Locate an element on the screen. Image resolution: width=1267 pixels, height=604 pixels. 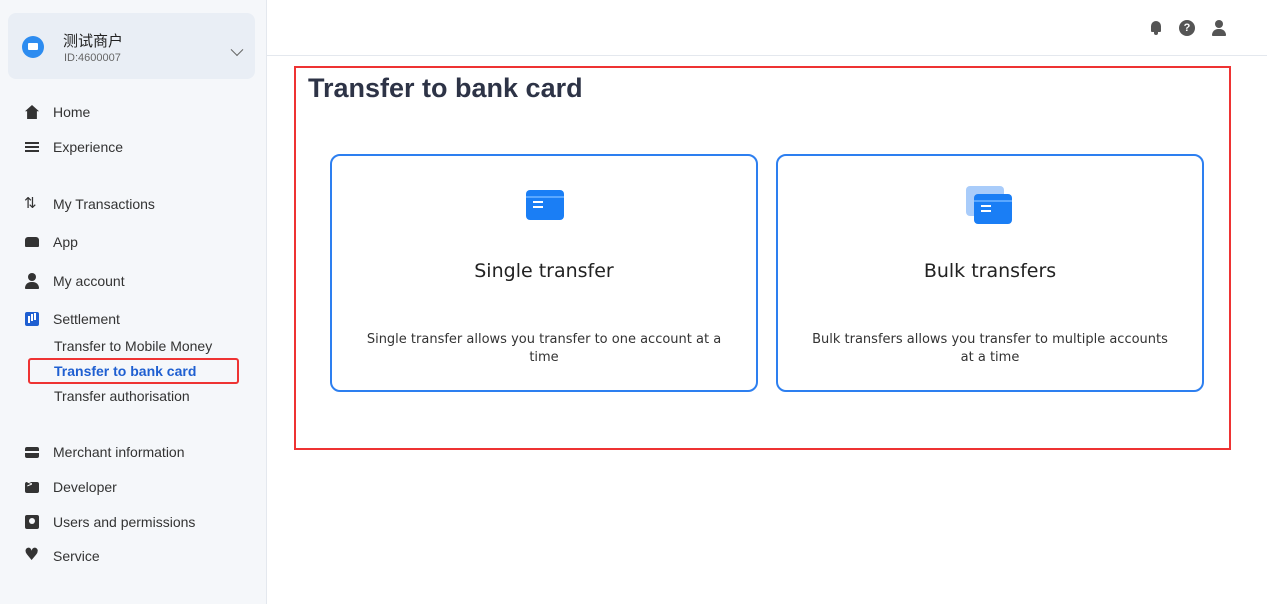
merchant-id: ID:4600007 is located at coordinates (92, 58).